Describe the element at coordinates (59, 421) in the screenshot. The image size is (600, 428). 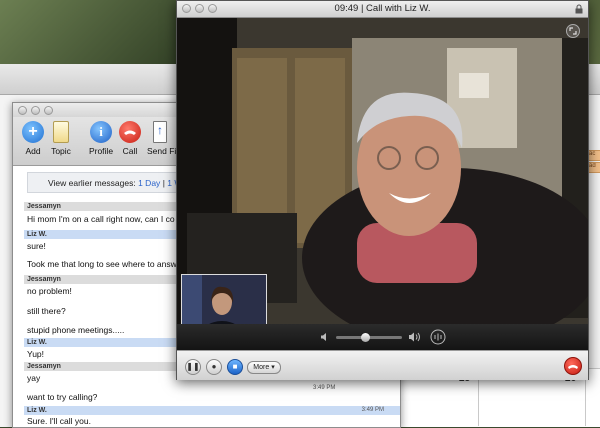
I see `message-text: Sure. I'll call you.` at that location.